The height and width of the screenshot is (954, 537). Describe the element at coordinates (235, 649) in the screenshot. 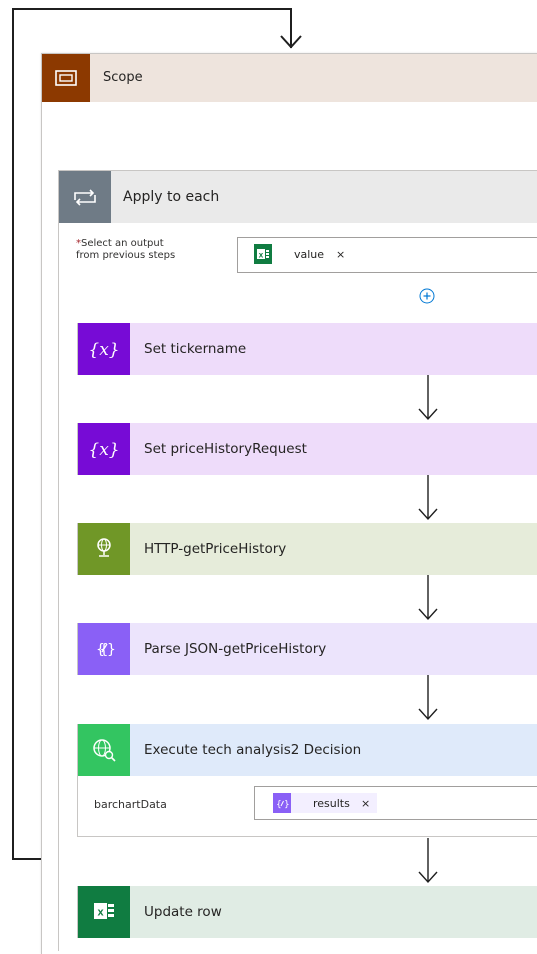

I see `action-title: Parse JSON-getPriceHistory` at that location.